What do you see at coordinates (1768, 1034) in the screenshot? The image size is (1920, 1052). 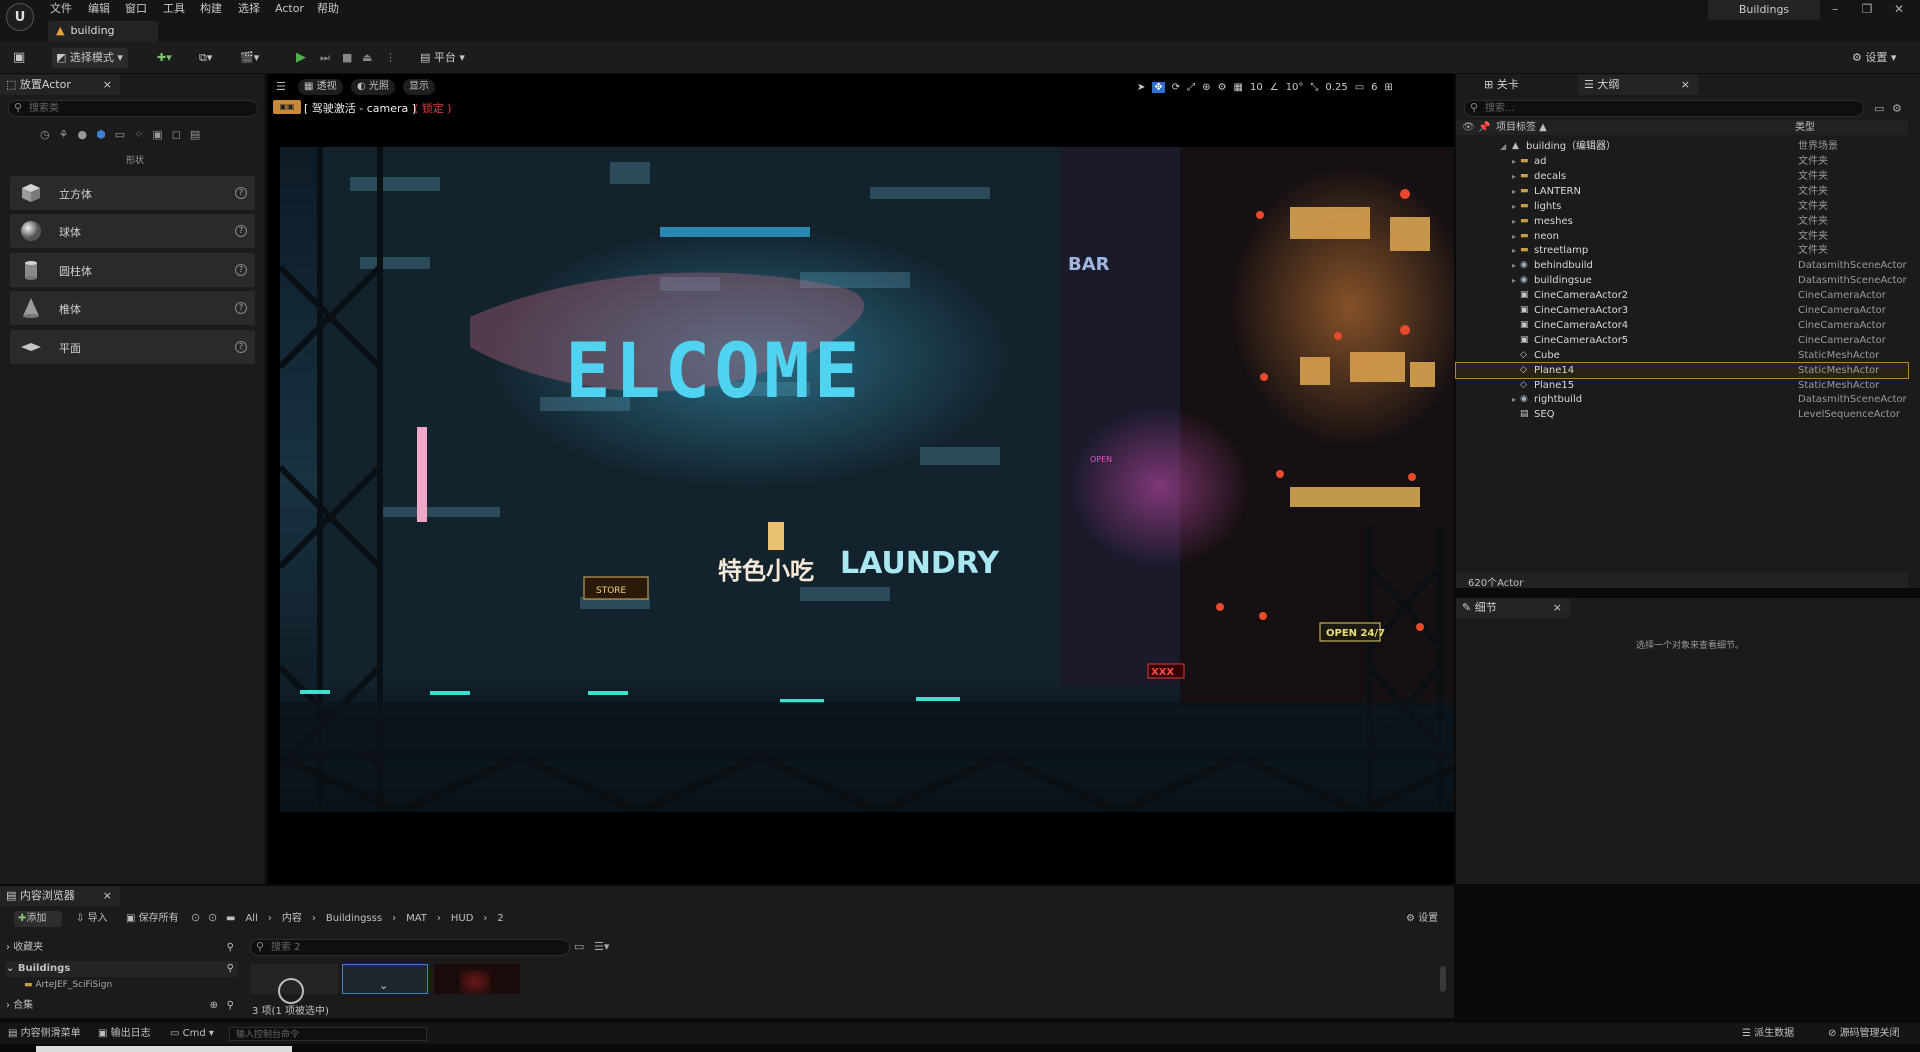 I see `derived-data-button: ☰ 派生数据` at bounding box center [1768, 1034].